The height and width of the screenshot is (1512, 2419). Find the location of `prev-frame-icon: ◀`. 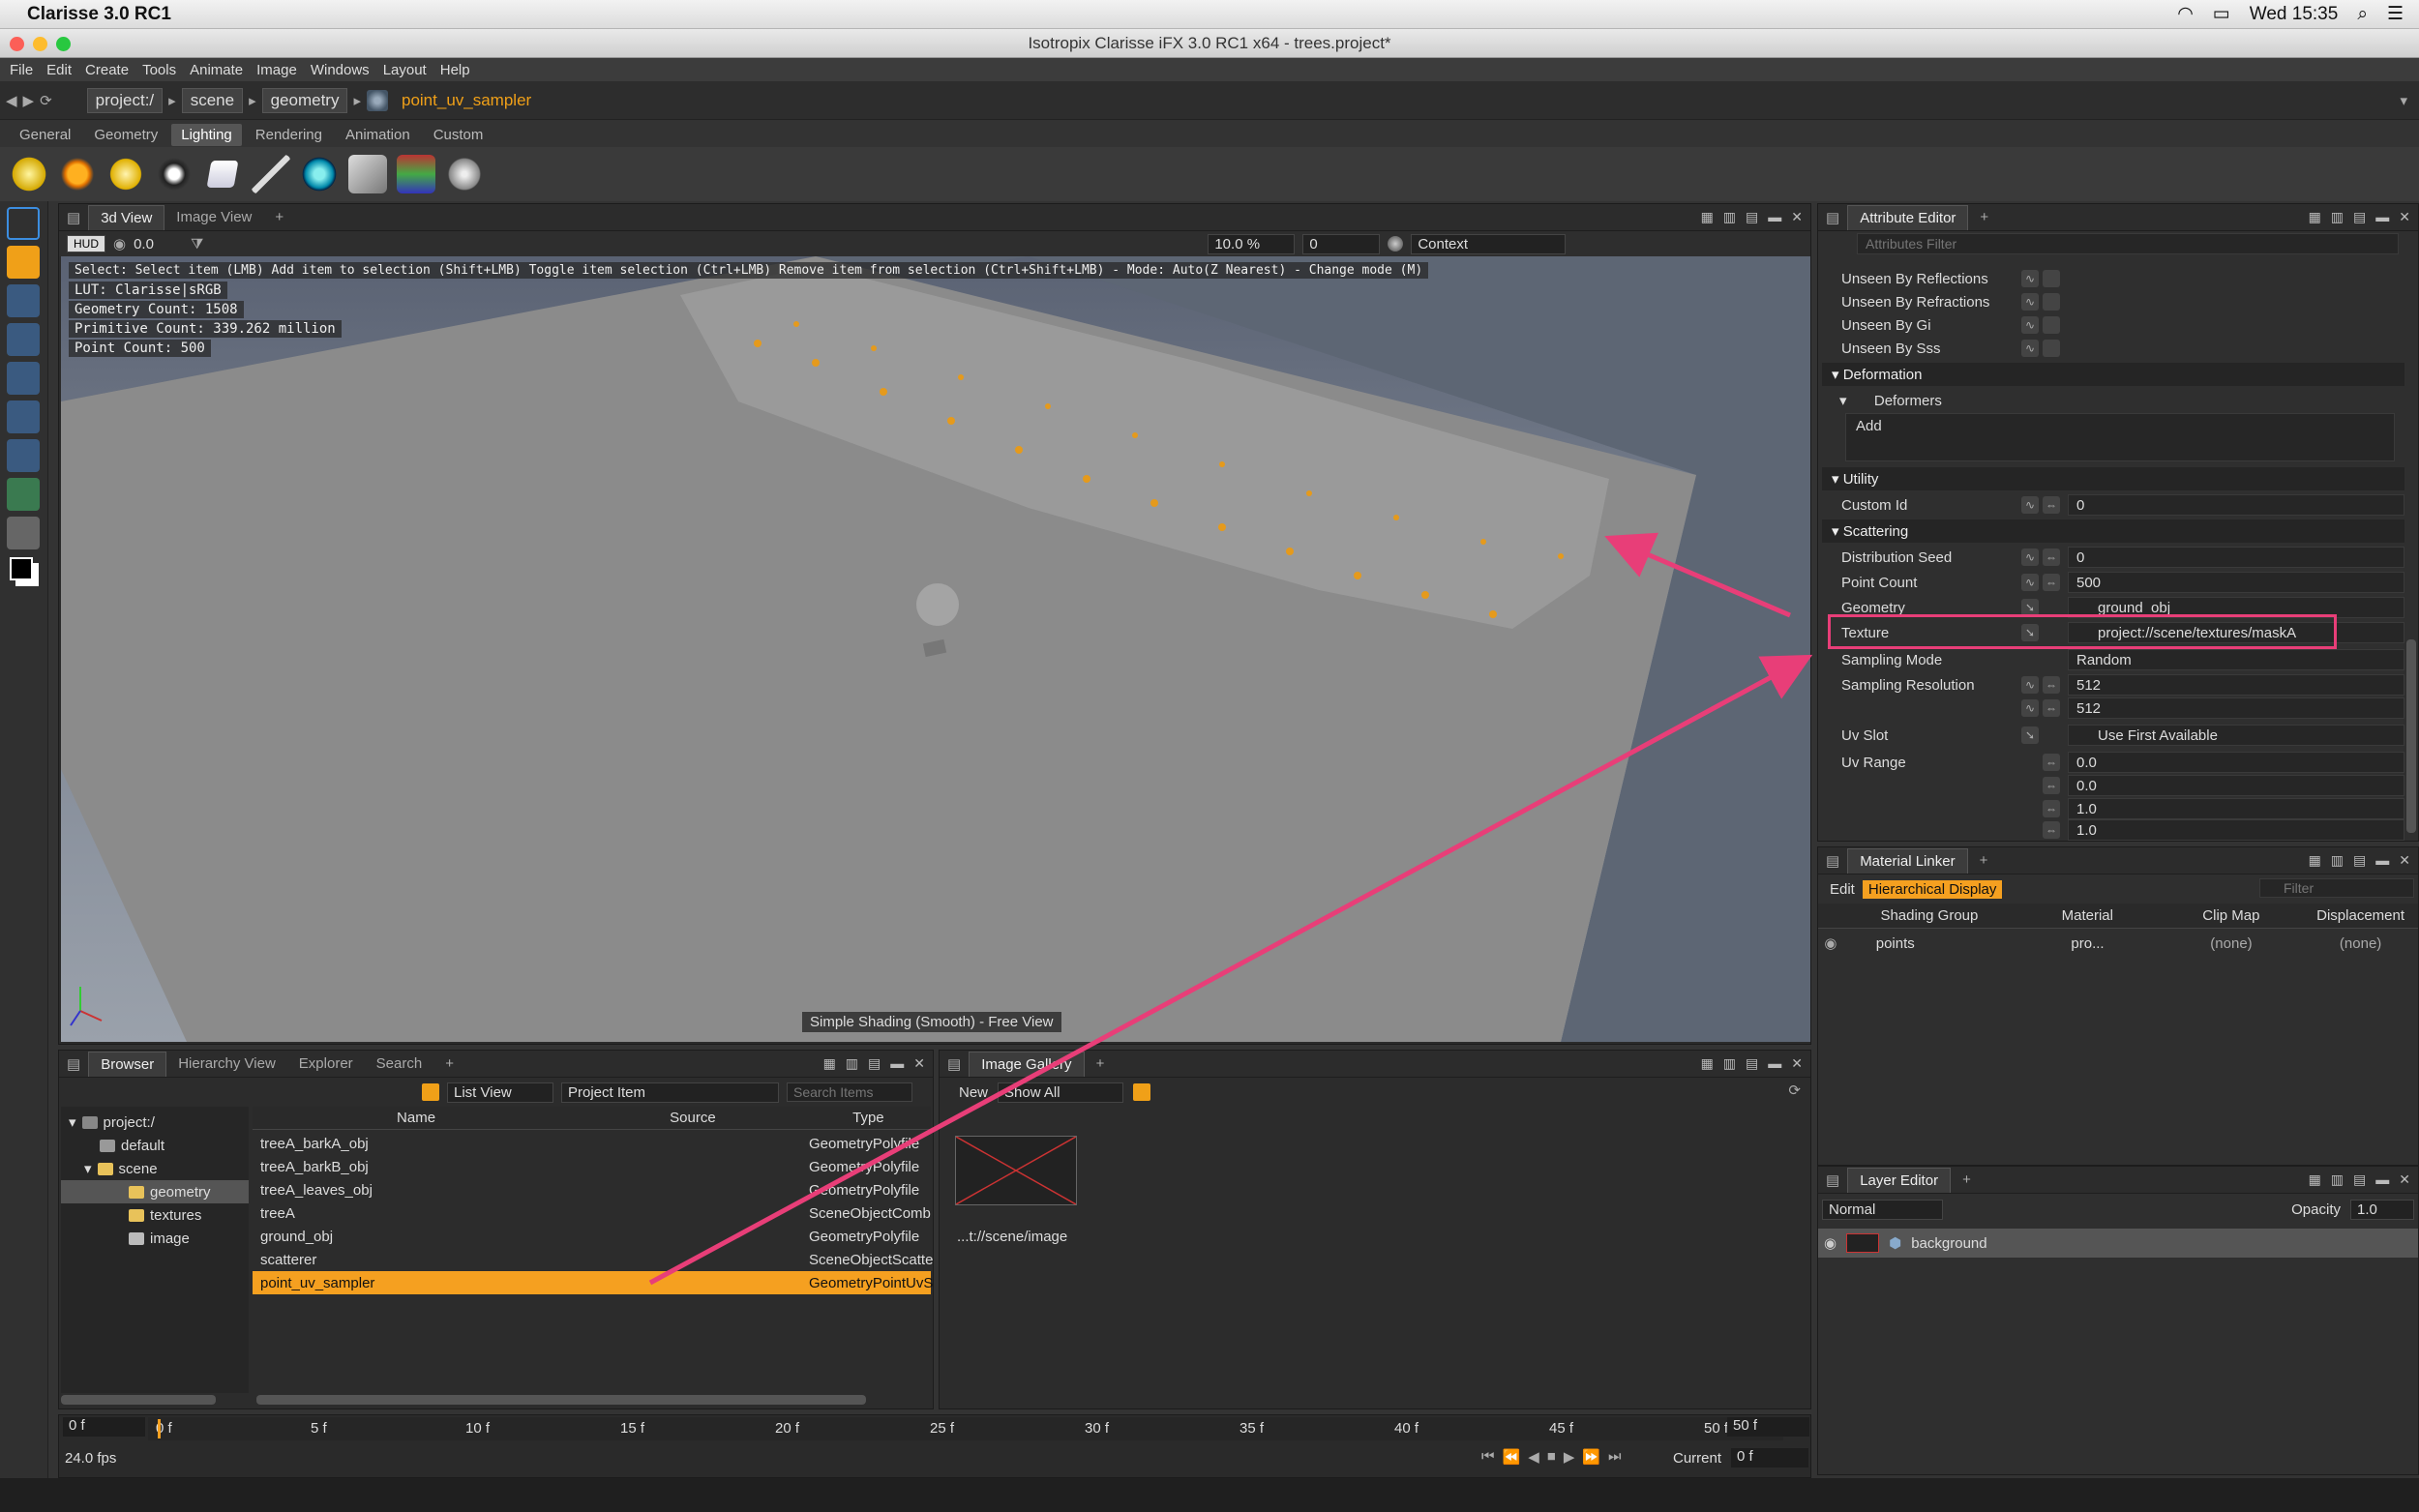

prev-frame-icon: ◀ is located at coordinates (1533, 1457).